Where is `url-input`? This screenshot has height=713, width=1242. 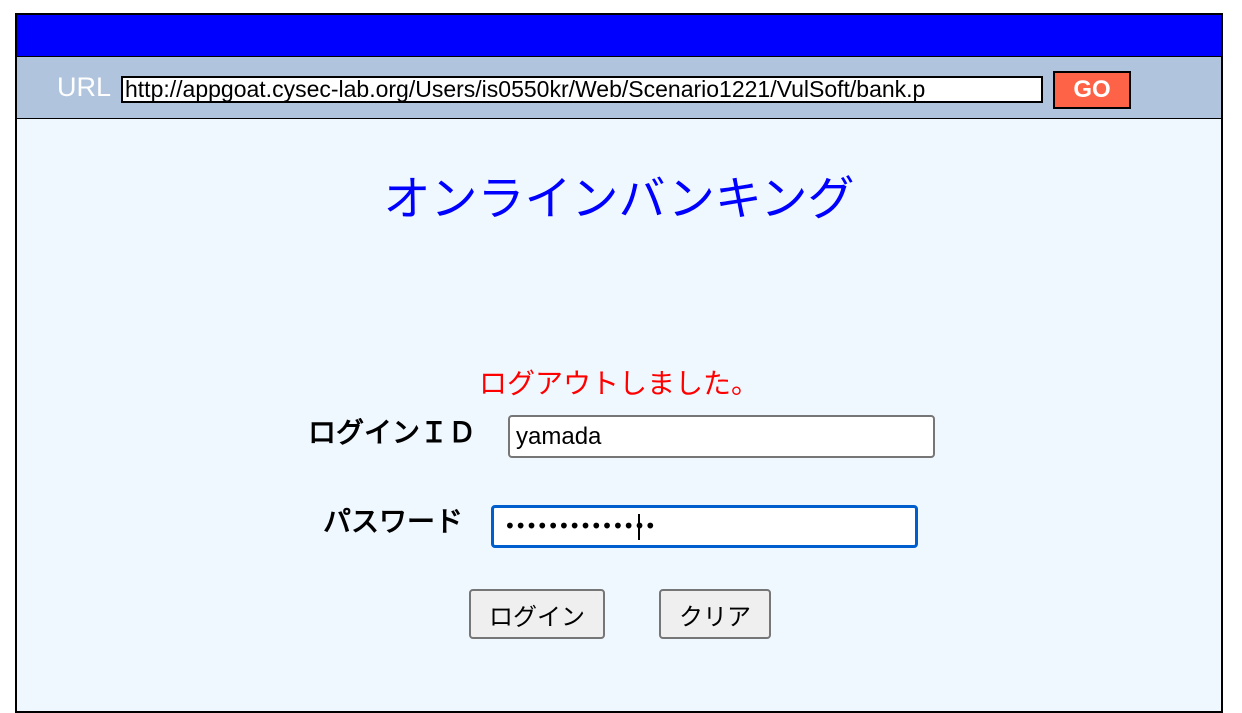
url-input is located at coordinates (582, 89).